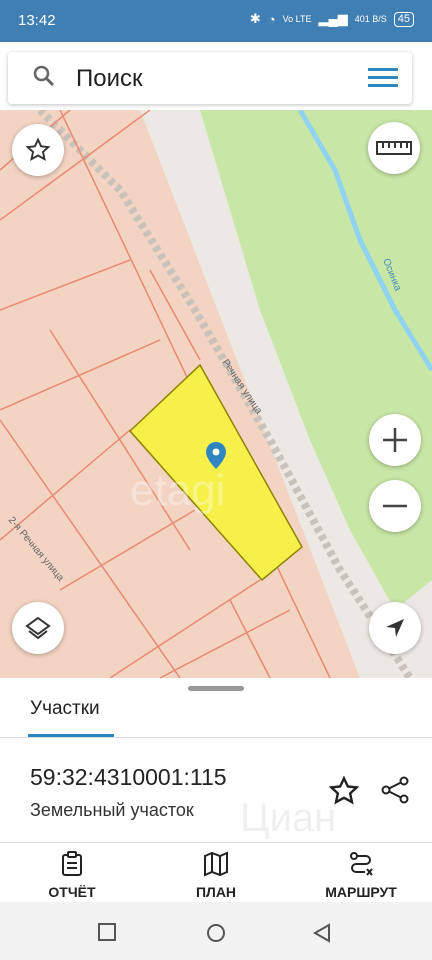 The image size is (432, 960). What do you see at coordinates (37, 20) in the screenshot?
I see `status-time: 13:42` at bounding box center [37, 20].